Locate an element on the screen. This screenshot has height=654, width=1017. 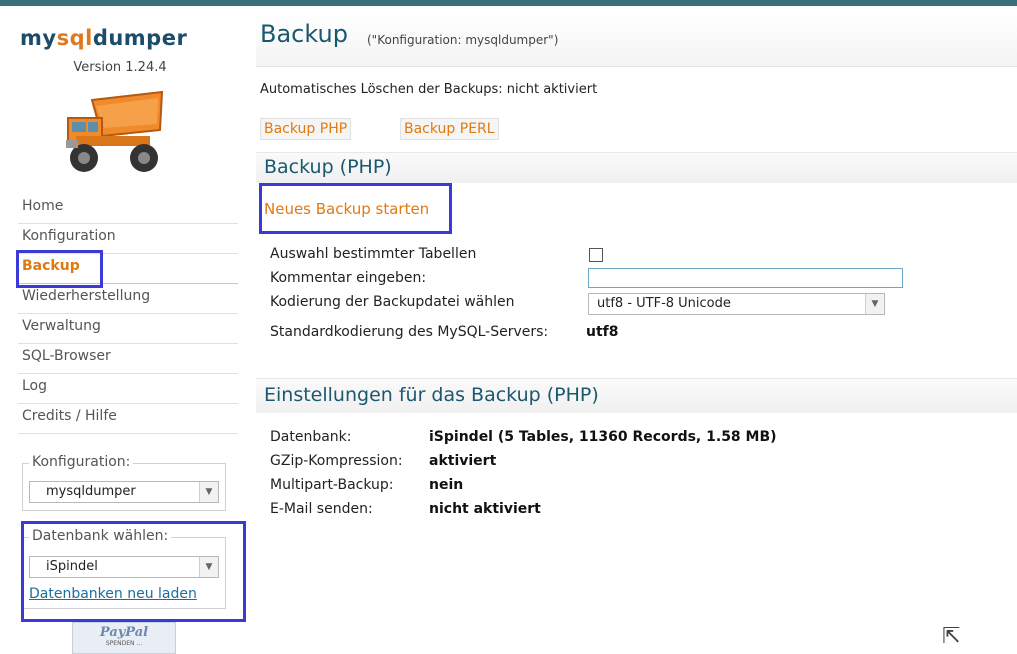
config-fieldset: Konfiguration: mysqldumper ▼ is located at coordinates (124, 482).